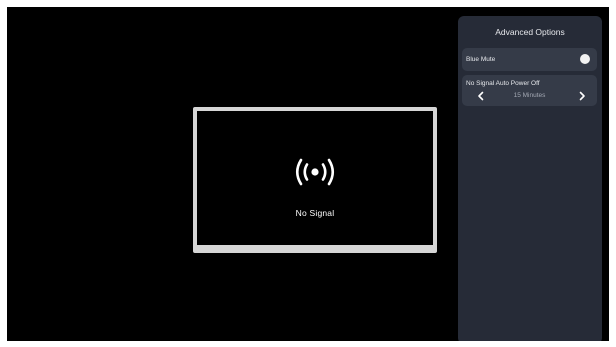  What do you see at coordinates (315, 172) in the screenshot?
I see `broadcast-signal-icon` at bounding box center [315, 172].